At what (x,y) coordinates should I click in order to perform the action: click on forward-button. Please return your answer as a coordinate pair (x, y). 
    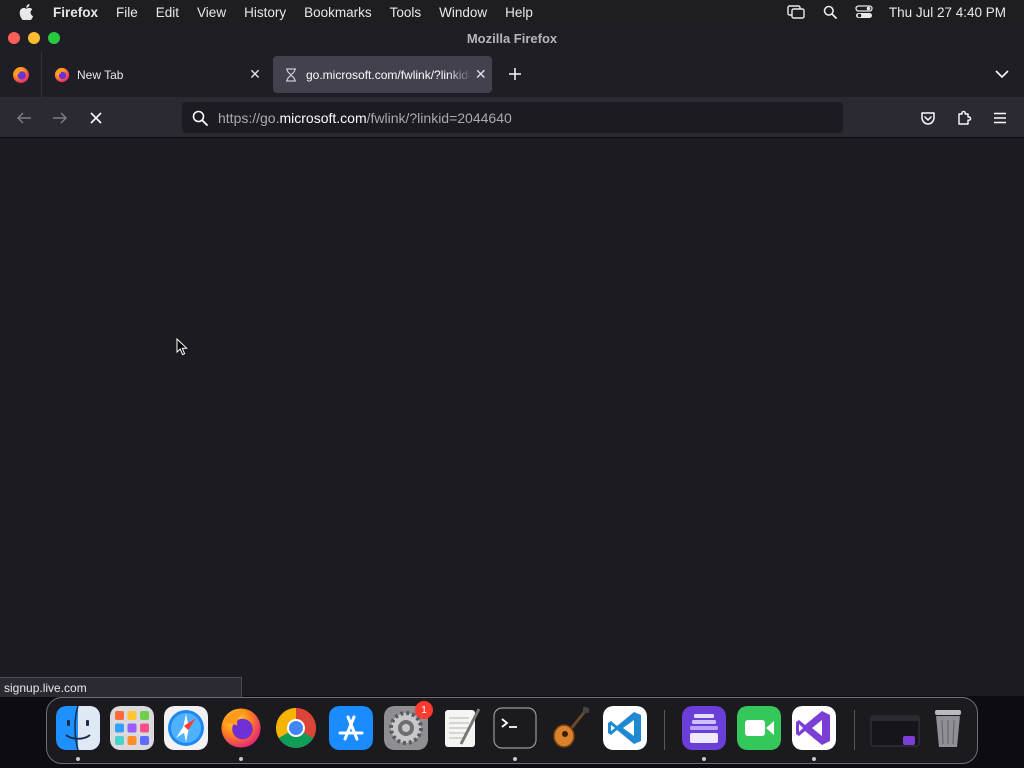
    Looking at the image, I should click on (60, 118).